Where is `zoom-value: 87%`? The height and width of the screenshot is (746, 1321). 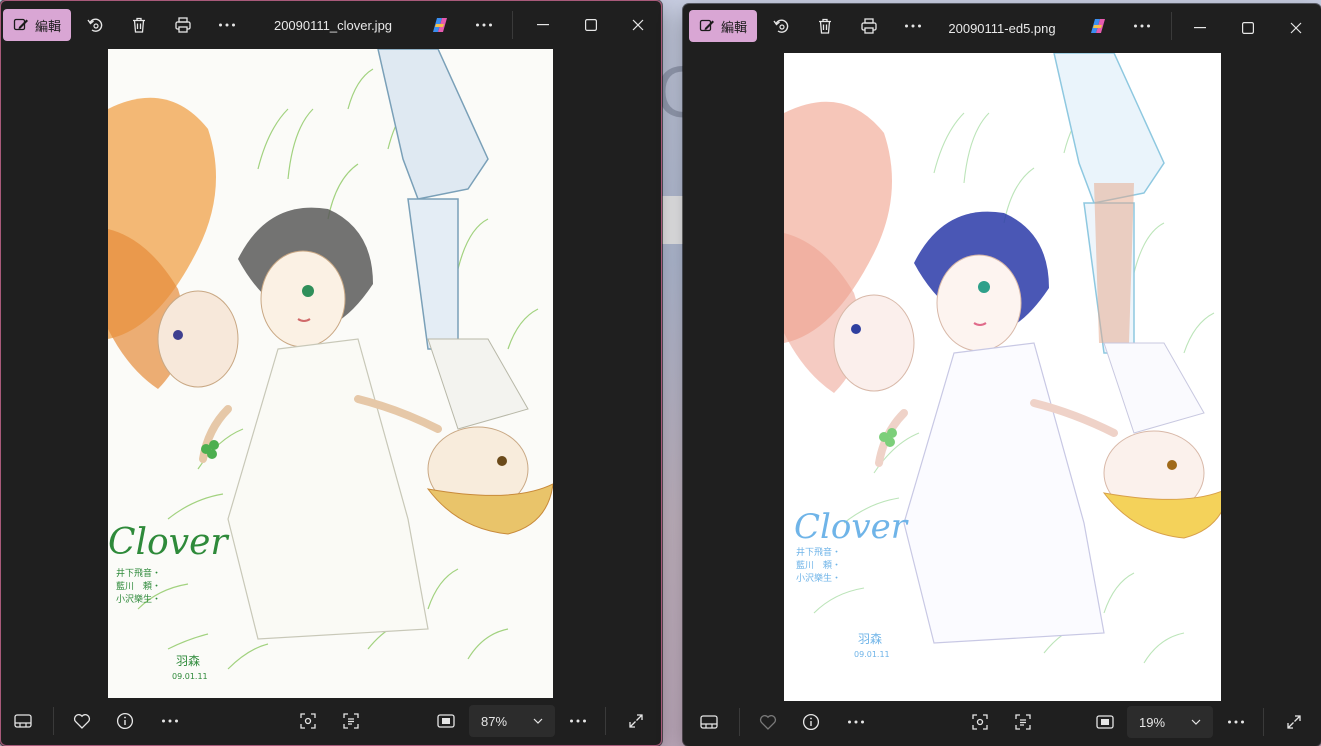 zoom-value: 87% is located at coordinates (494, 721).